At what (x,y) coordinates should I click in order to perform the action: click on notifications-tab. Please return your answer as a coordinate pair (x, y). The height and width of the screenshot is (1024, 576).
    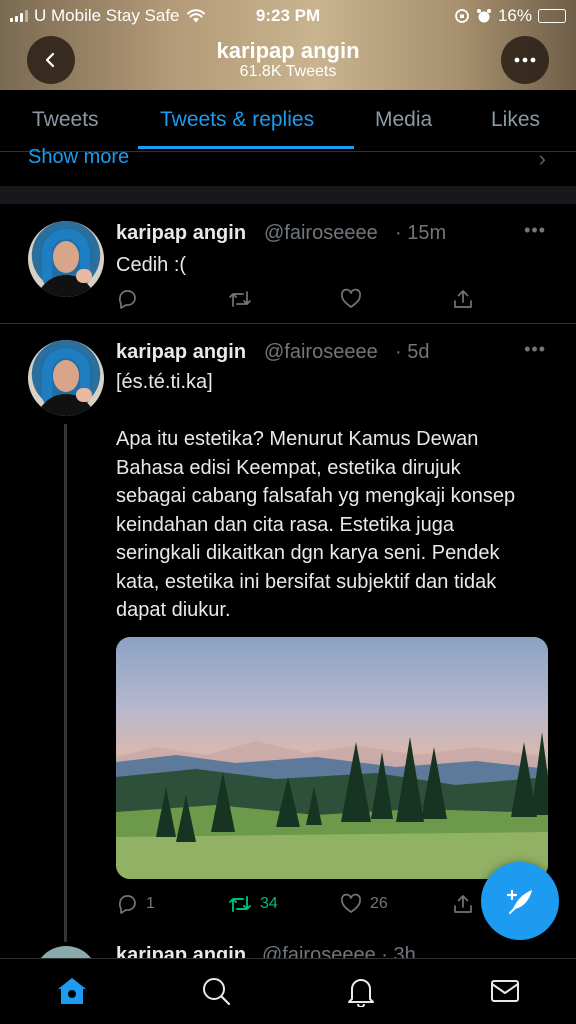
    Looking at the image, I should click on (361, 991).